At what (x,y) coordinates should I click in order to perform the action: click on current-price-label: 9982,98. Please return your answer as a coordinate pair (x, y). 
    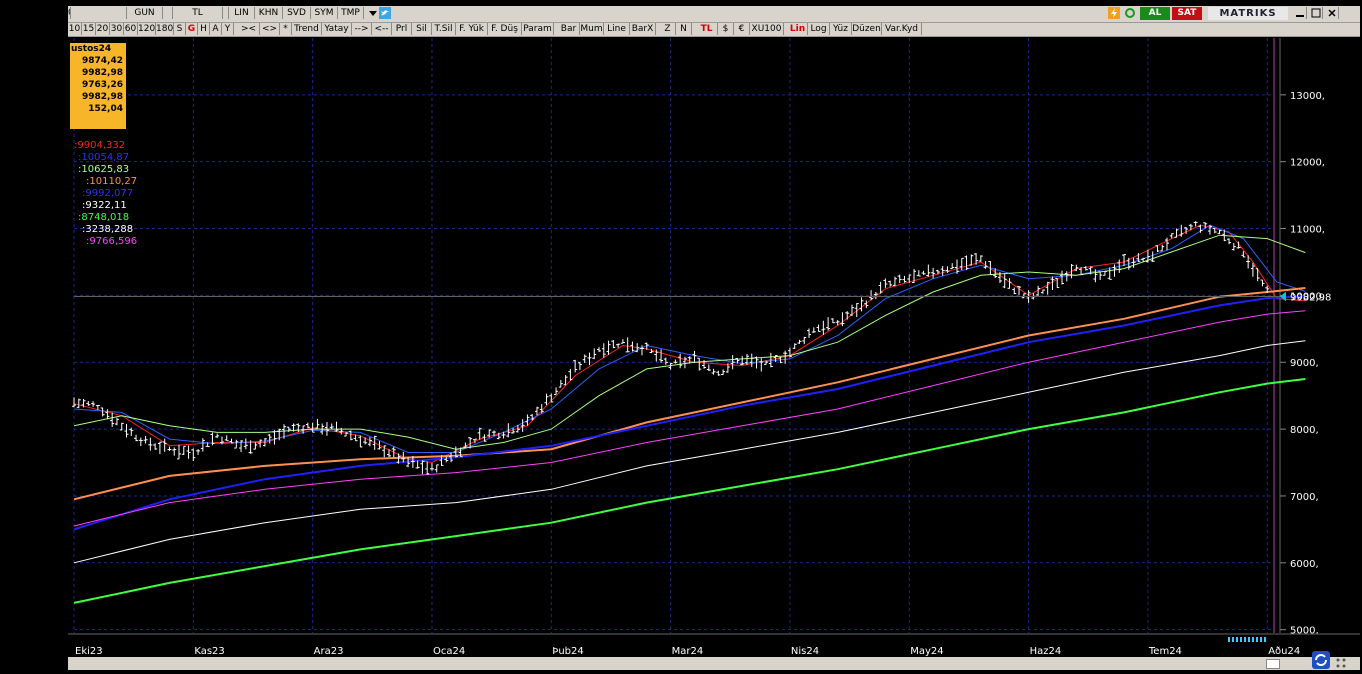
    Looking at the image, I should click on (1310, 298).